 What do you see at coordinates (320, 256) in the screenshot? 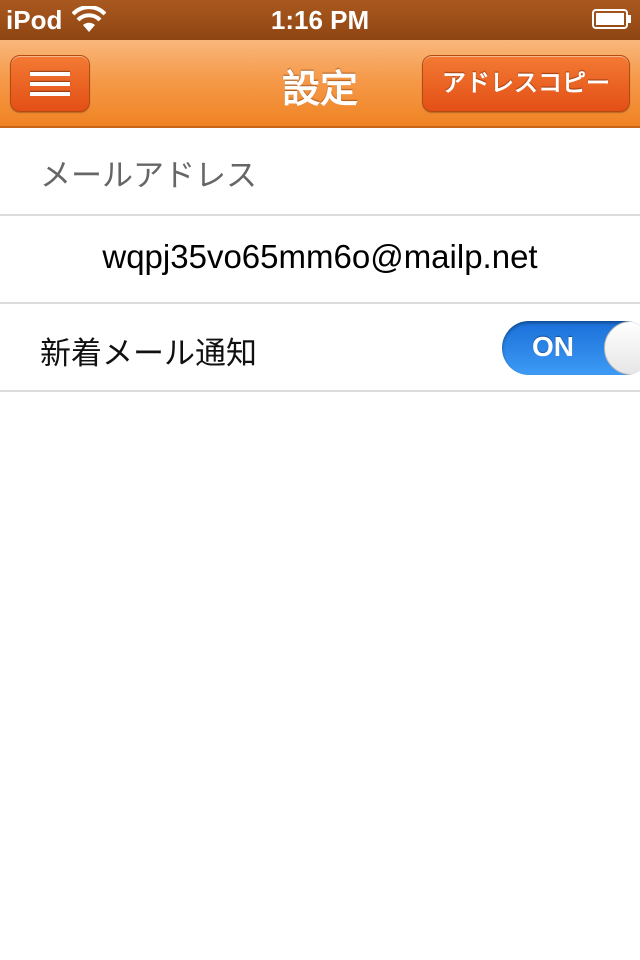
I see `email-address: wqpj35vo65mm6o@mailp.net` at bounding box center [320, 256].